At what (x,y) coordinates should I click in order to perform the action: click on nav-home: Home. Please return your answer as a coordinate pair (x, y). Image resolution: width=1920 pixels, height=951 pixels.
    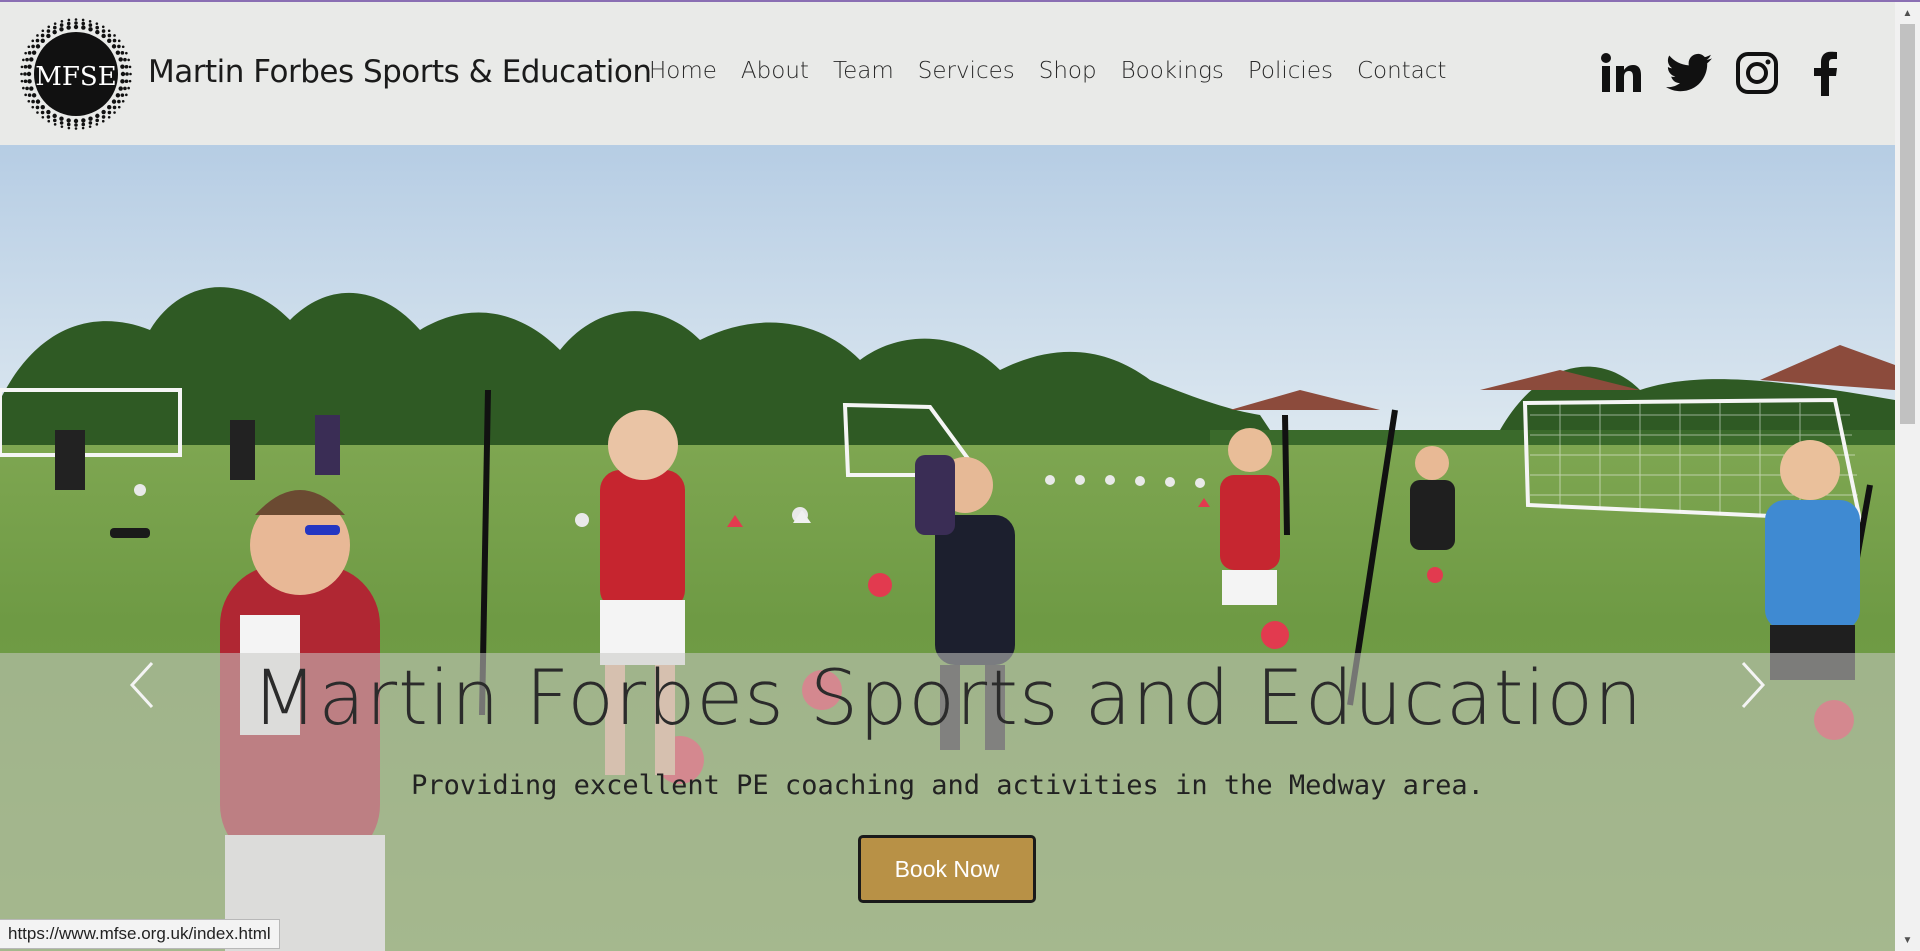
    Looking at the image, I should click on (689, 71).